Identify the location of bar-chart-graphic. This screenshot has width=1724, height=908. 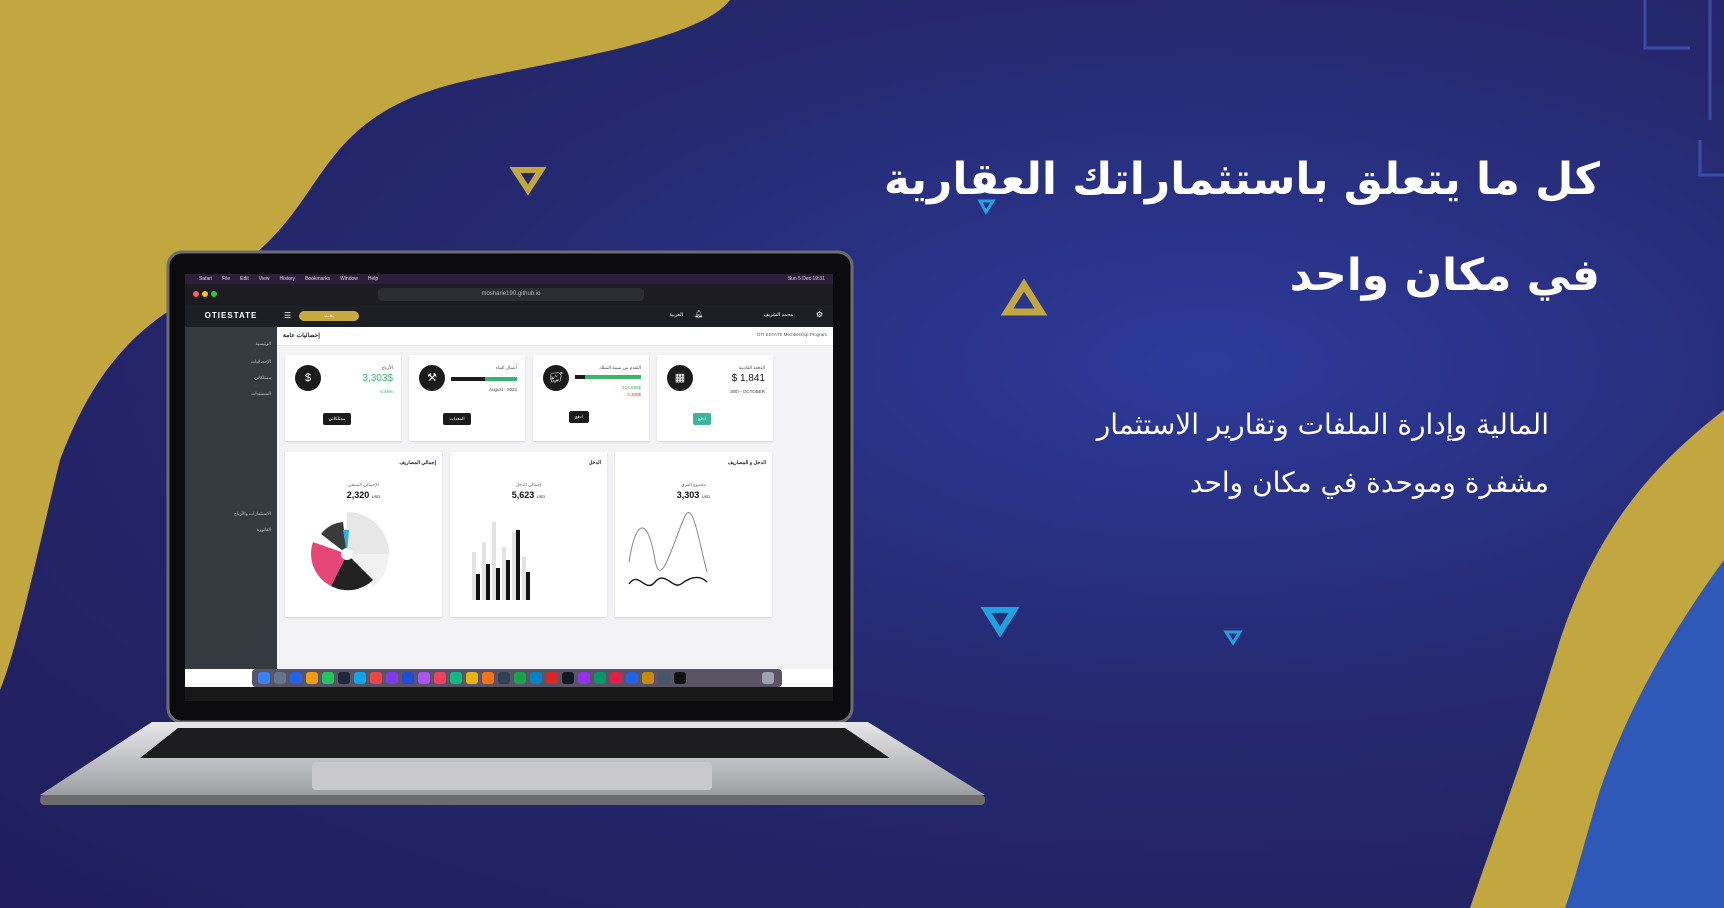
(501, 561).